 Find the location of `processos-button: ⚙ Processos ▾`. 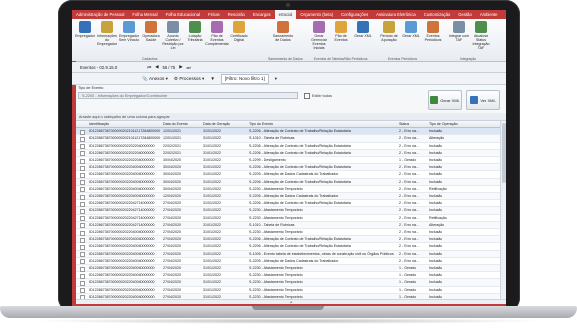

processos-button: ⚙ Processos ▾ is located at coordinates (189, 79).